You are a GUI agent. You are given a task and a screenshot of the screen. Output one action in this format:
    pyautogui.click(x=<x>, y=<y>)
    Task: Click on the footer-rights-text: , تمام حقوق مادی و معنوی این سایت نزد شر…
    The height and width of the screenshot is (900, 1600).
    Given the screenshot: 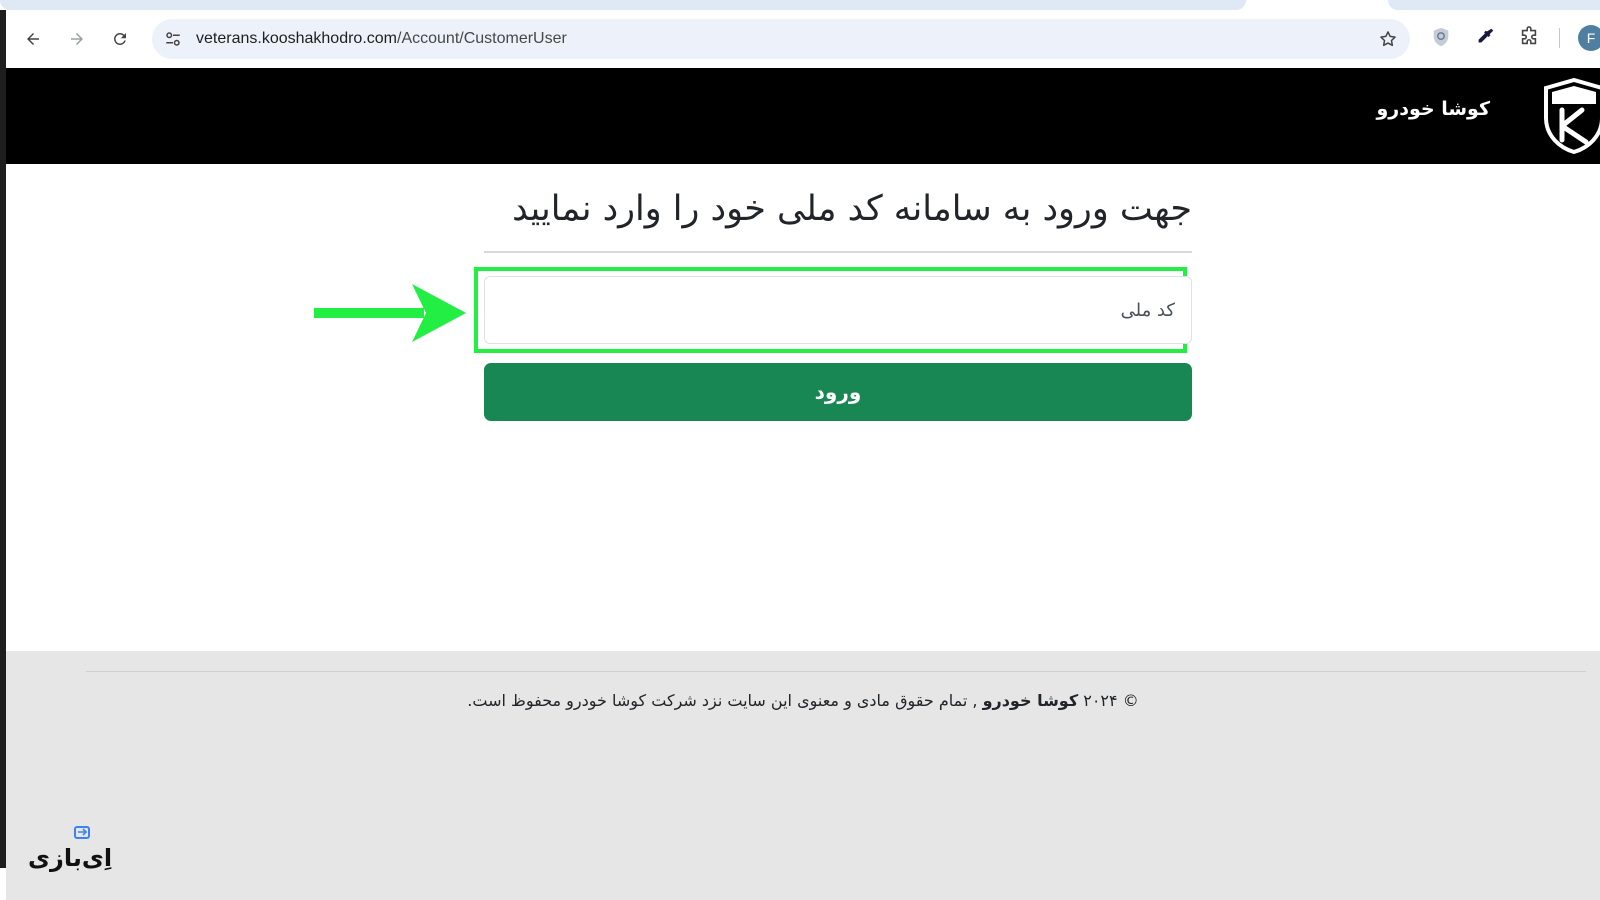 What is the action you would take?
    pyautogui.click(x=722, y=700)
    